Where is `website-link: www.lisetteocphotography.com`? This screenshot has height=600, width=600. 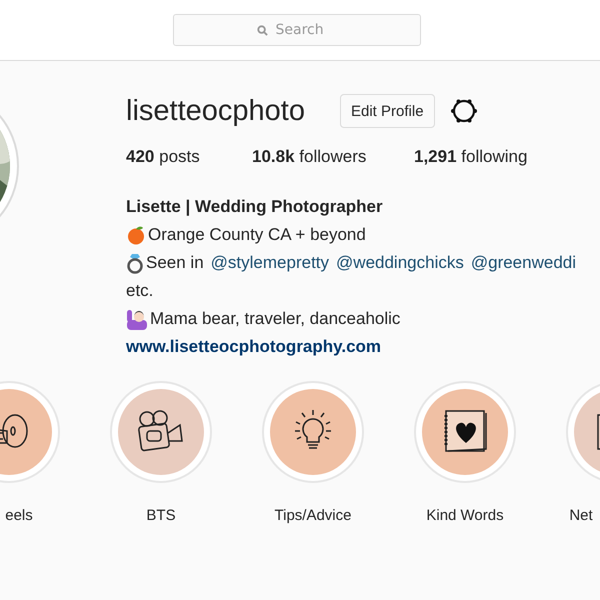
website-link: www.lisetteocphotography.com is located at coordinates (351, 347).